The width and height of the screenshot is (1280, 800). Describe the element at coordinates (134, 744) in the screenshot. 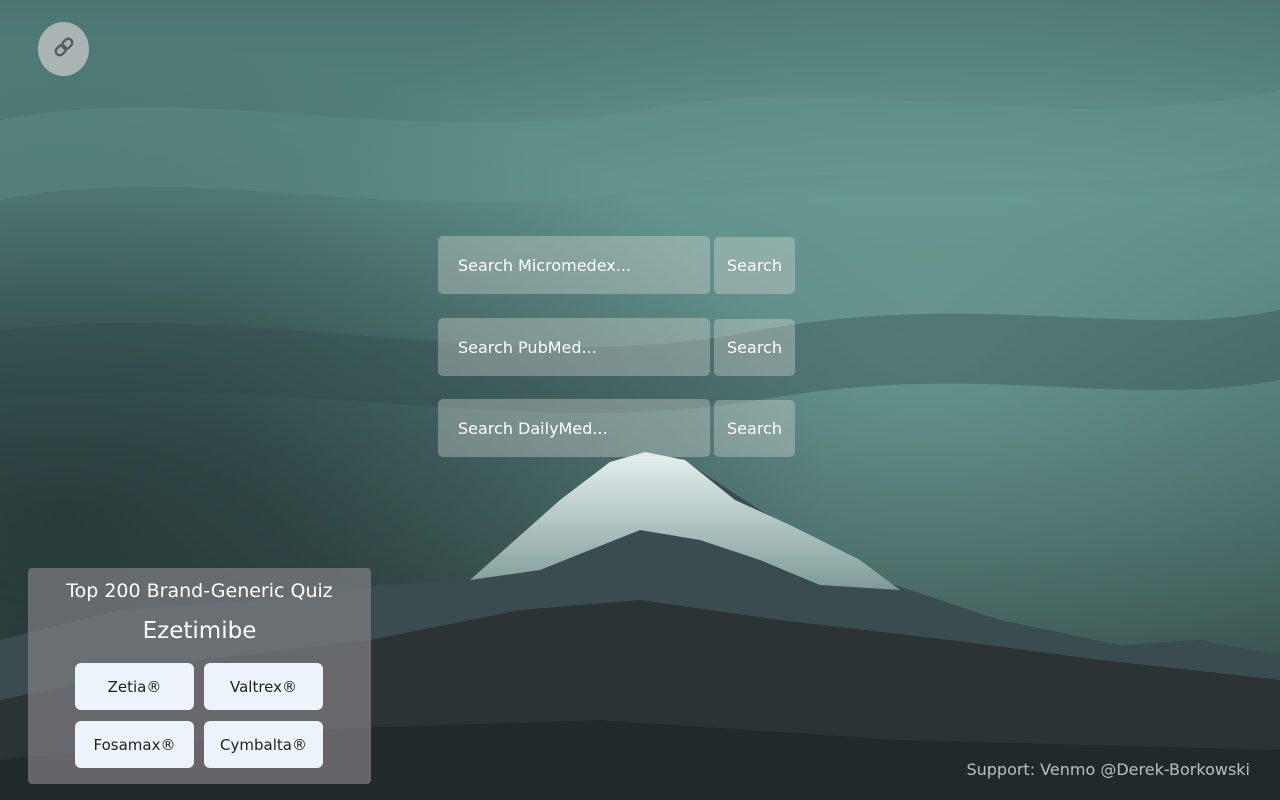

I see `quiz-answer-button: Fosamax®` at that location.